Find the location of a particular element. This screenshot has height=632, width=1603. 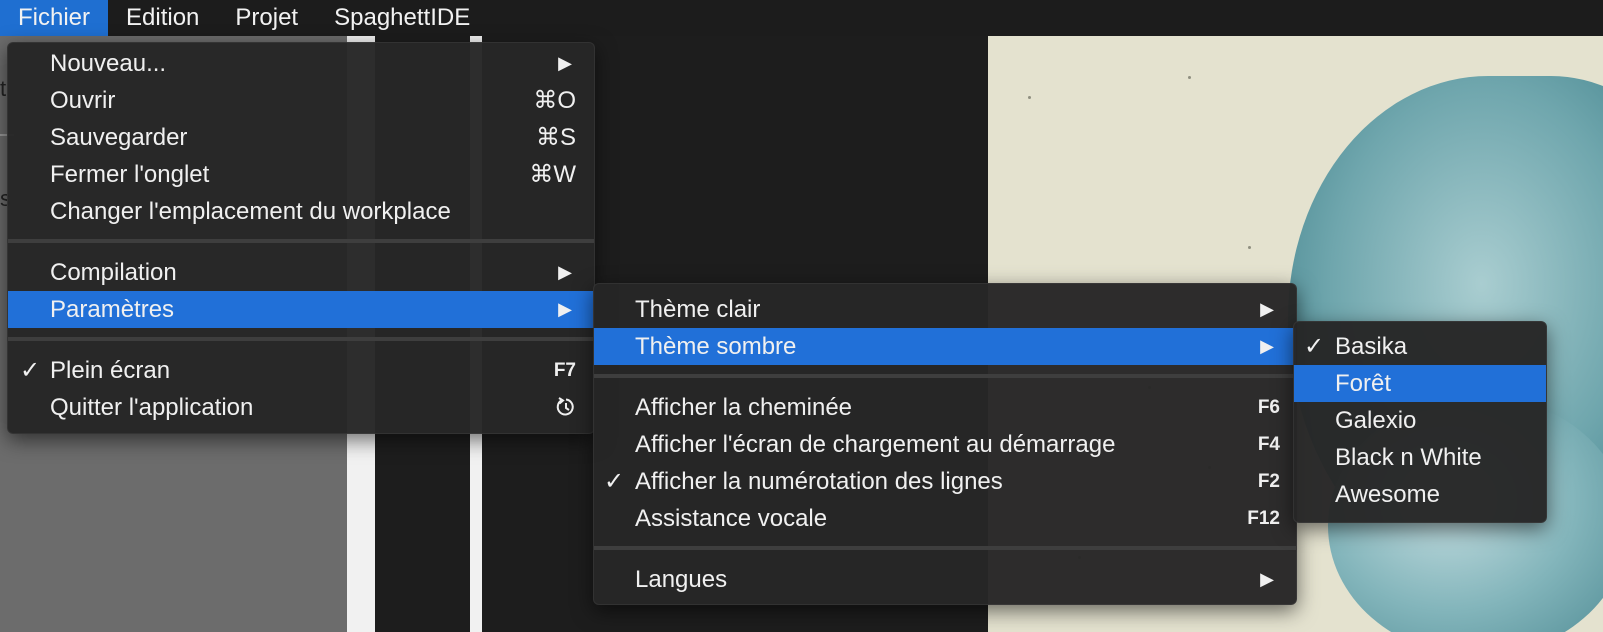

menu-edition: Edition is located at coordinates (162, 18).